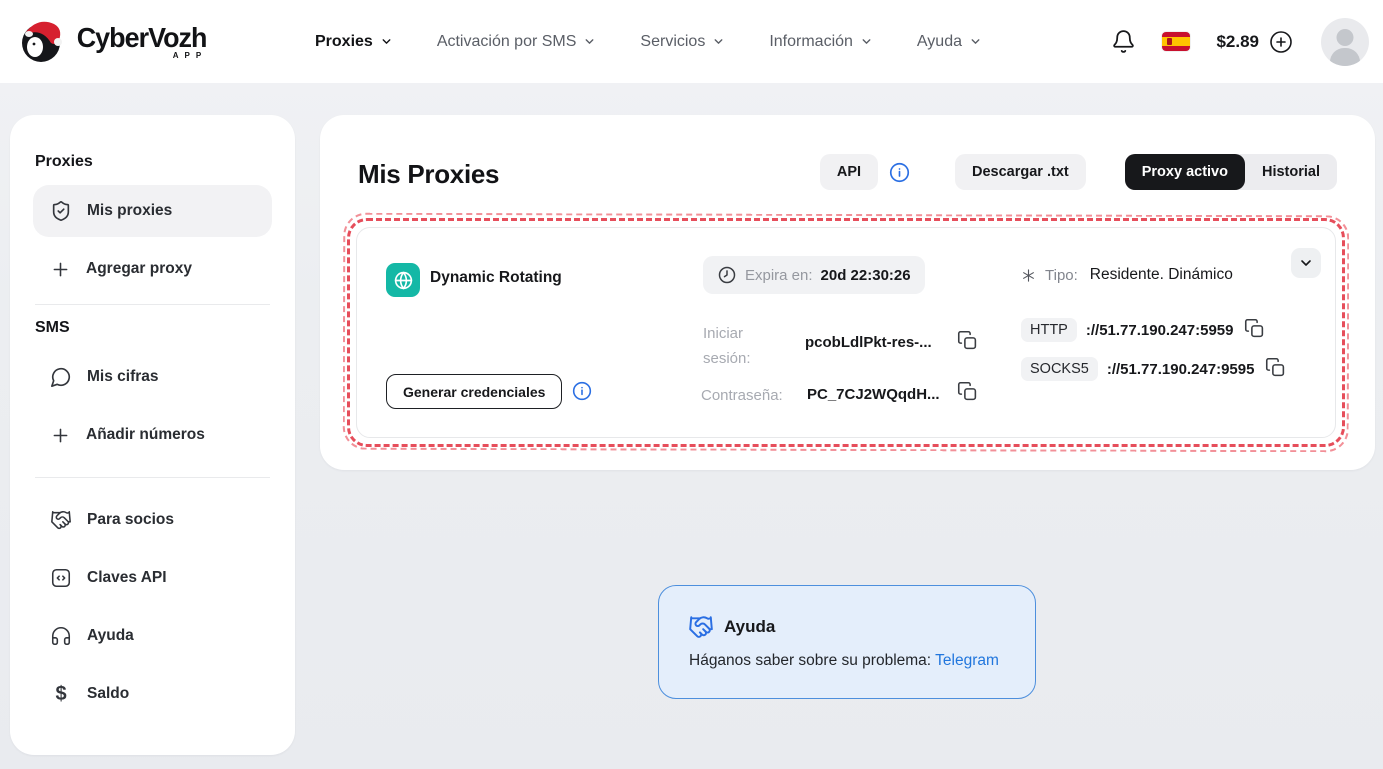  What do you see at coordinates (1291, 172) in the screenshot?
I see `tab-historial: Historial` at bounding box center [1291, 172].